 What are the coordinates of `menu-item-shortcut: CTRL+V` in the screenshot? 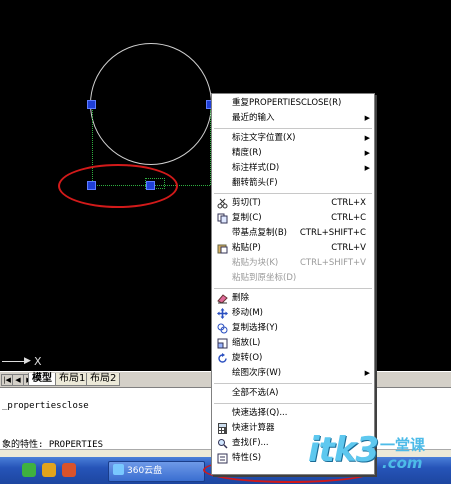 It's located at (348, 248).